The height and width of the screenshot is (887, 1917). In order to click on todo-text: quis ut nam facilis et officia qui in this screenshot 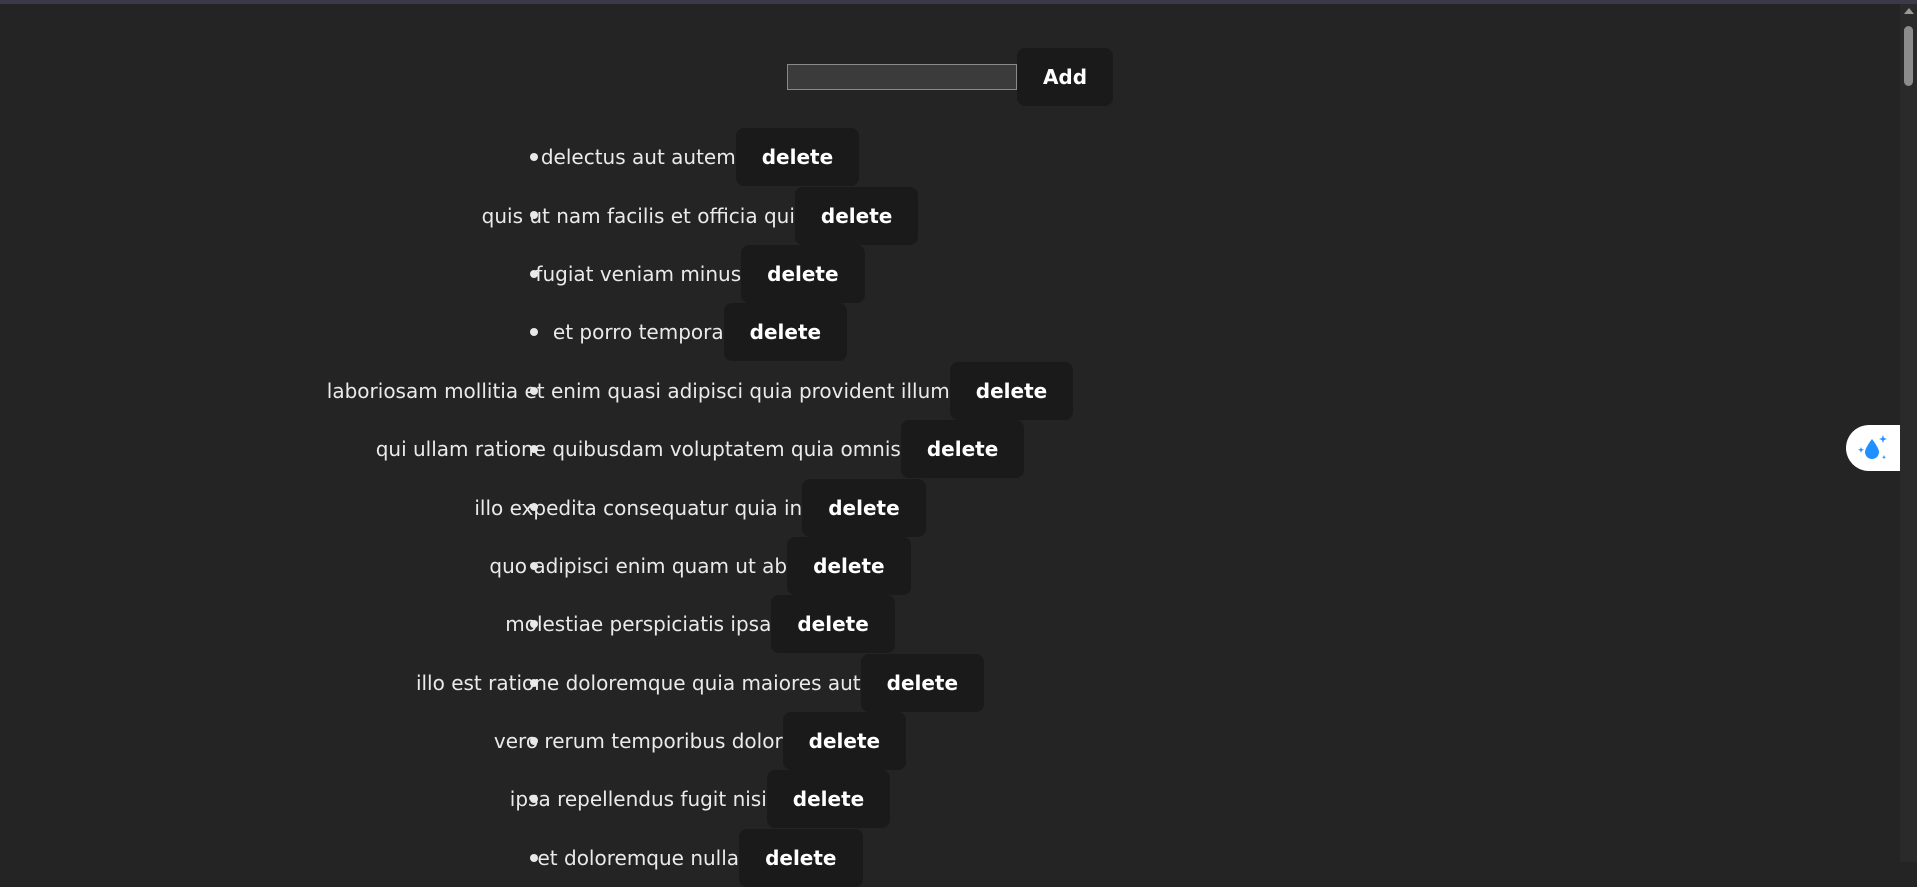, I will do `click(638, 215)`.